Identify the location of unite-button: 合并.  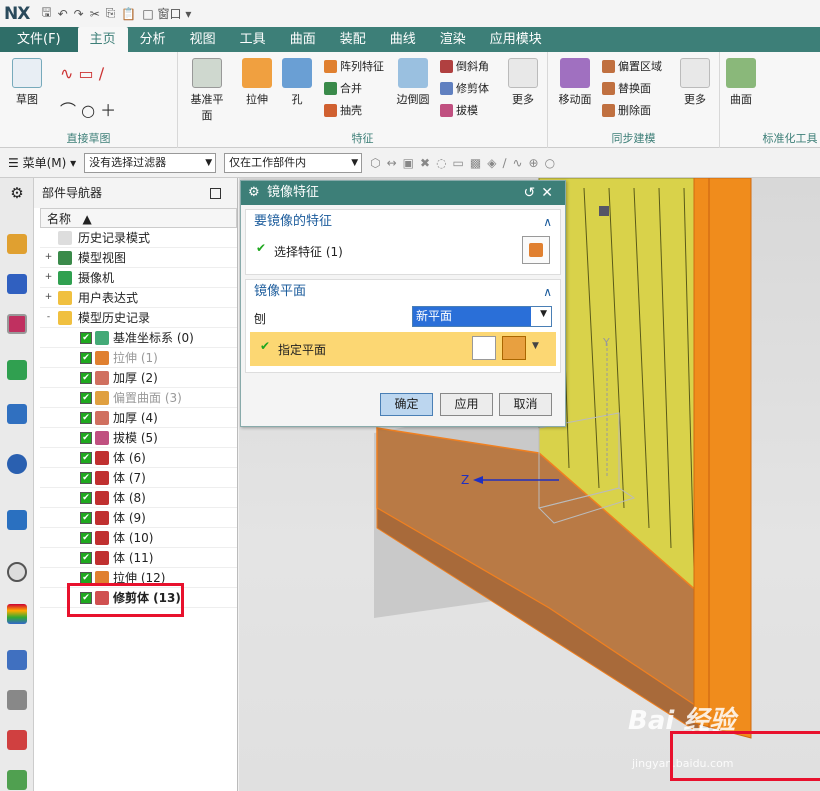
(343, 88).